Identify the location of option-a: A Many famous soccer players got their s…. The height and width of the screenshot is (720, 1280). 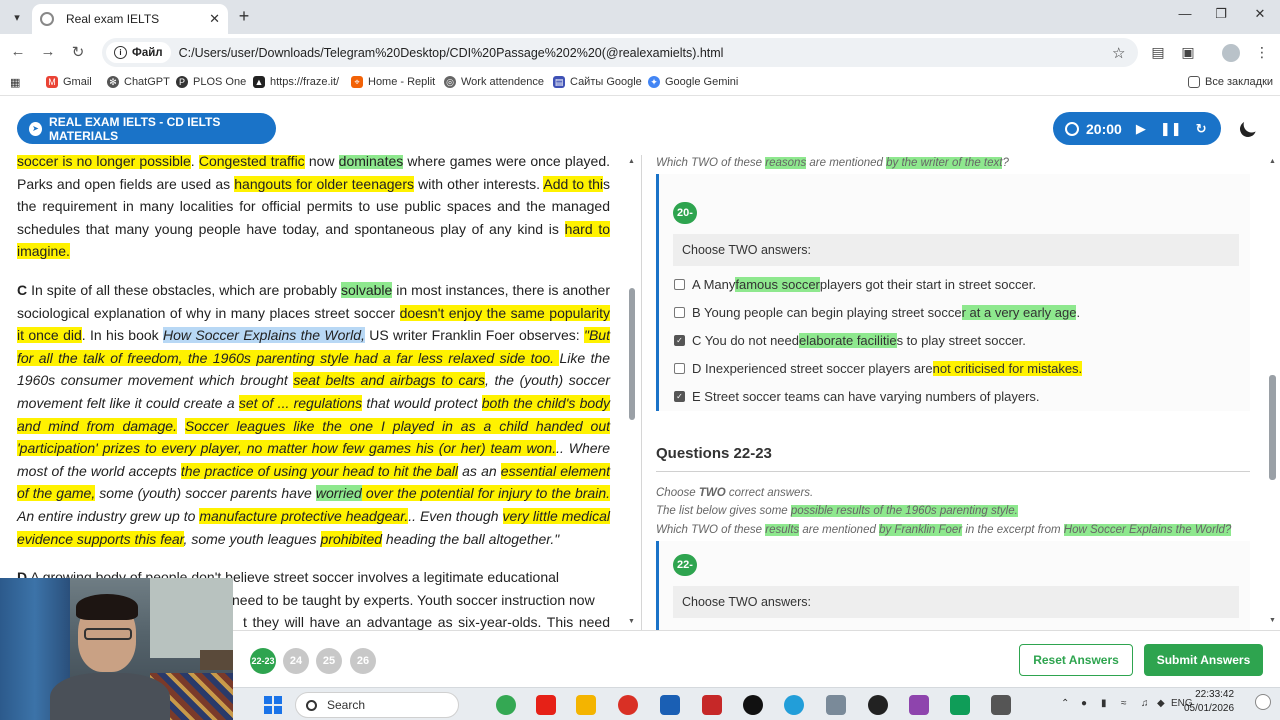
(855, 284).